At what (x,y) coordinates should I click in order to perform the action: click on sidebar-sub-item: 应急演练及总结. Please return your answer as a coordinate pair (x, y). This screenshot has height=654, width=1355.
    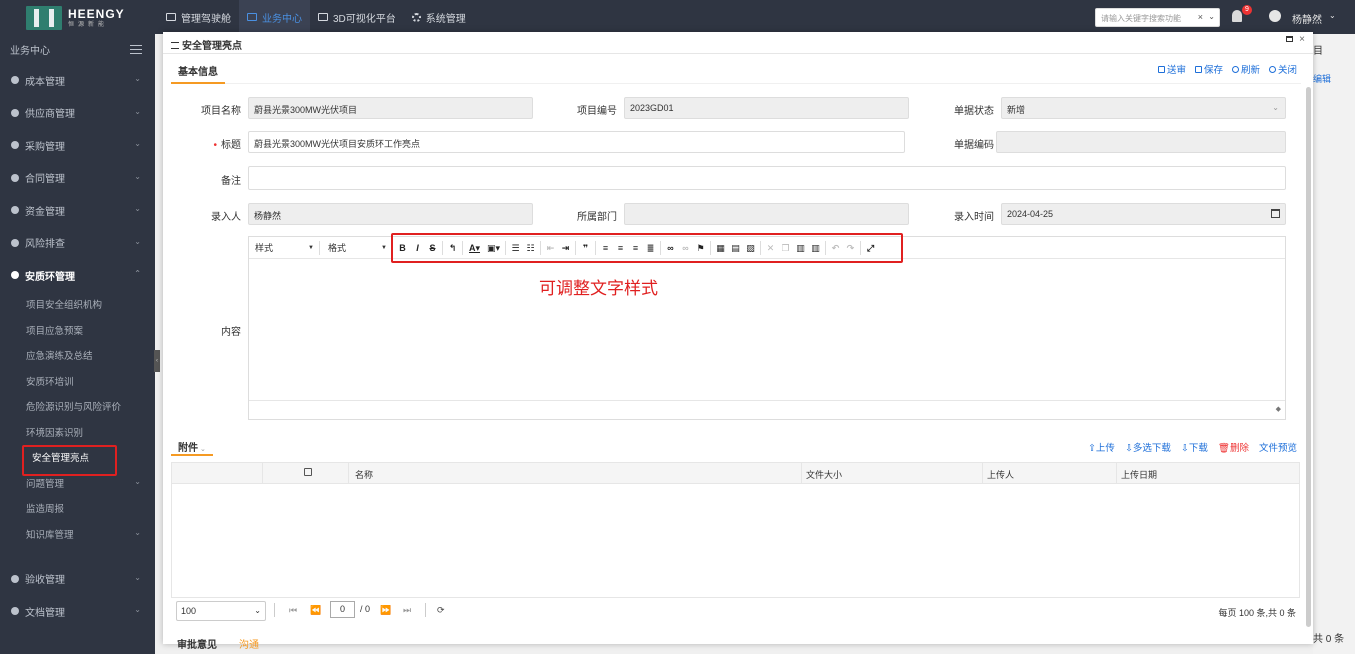
    Looking at the image, I should click on (77, 356).